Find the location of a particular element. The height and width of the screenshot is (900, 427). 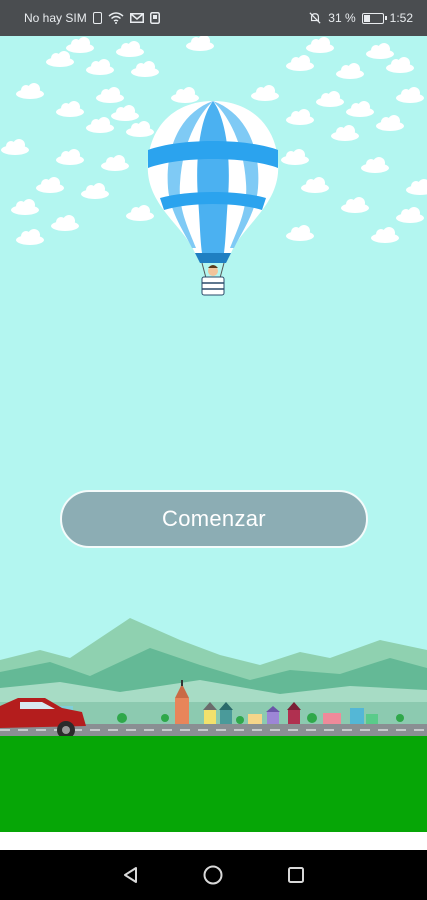

battery-icon is located at coordinates (374, 18).